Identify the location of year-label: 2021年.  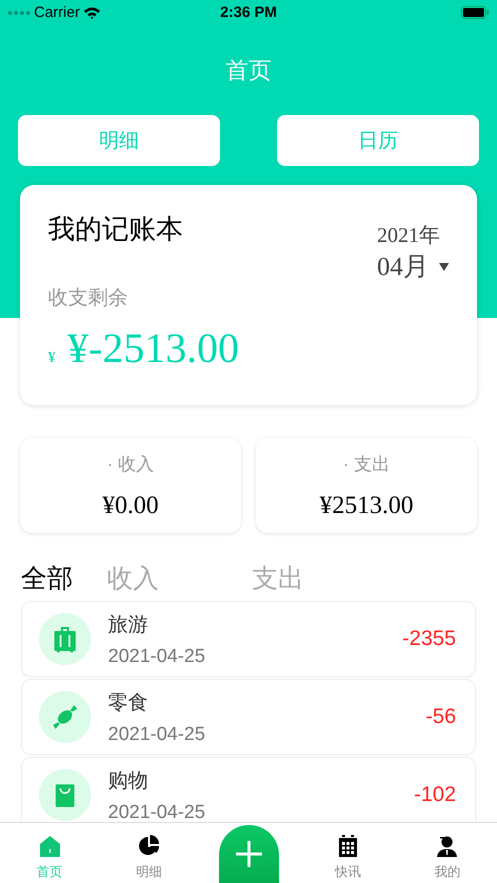
(408, 235).